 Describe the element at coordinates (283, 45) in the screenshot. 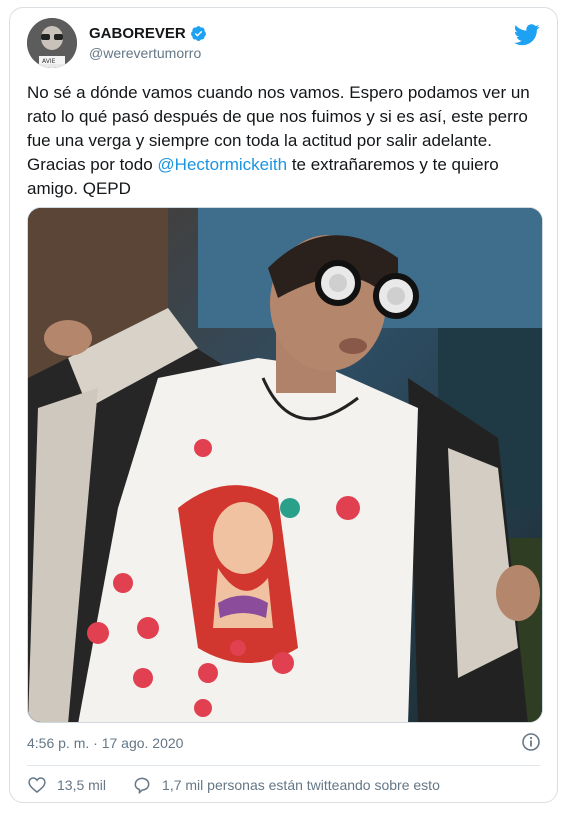

I see `tweet-header: AVIE GABOREVER @werevertumorro` at that location.